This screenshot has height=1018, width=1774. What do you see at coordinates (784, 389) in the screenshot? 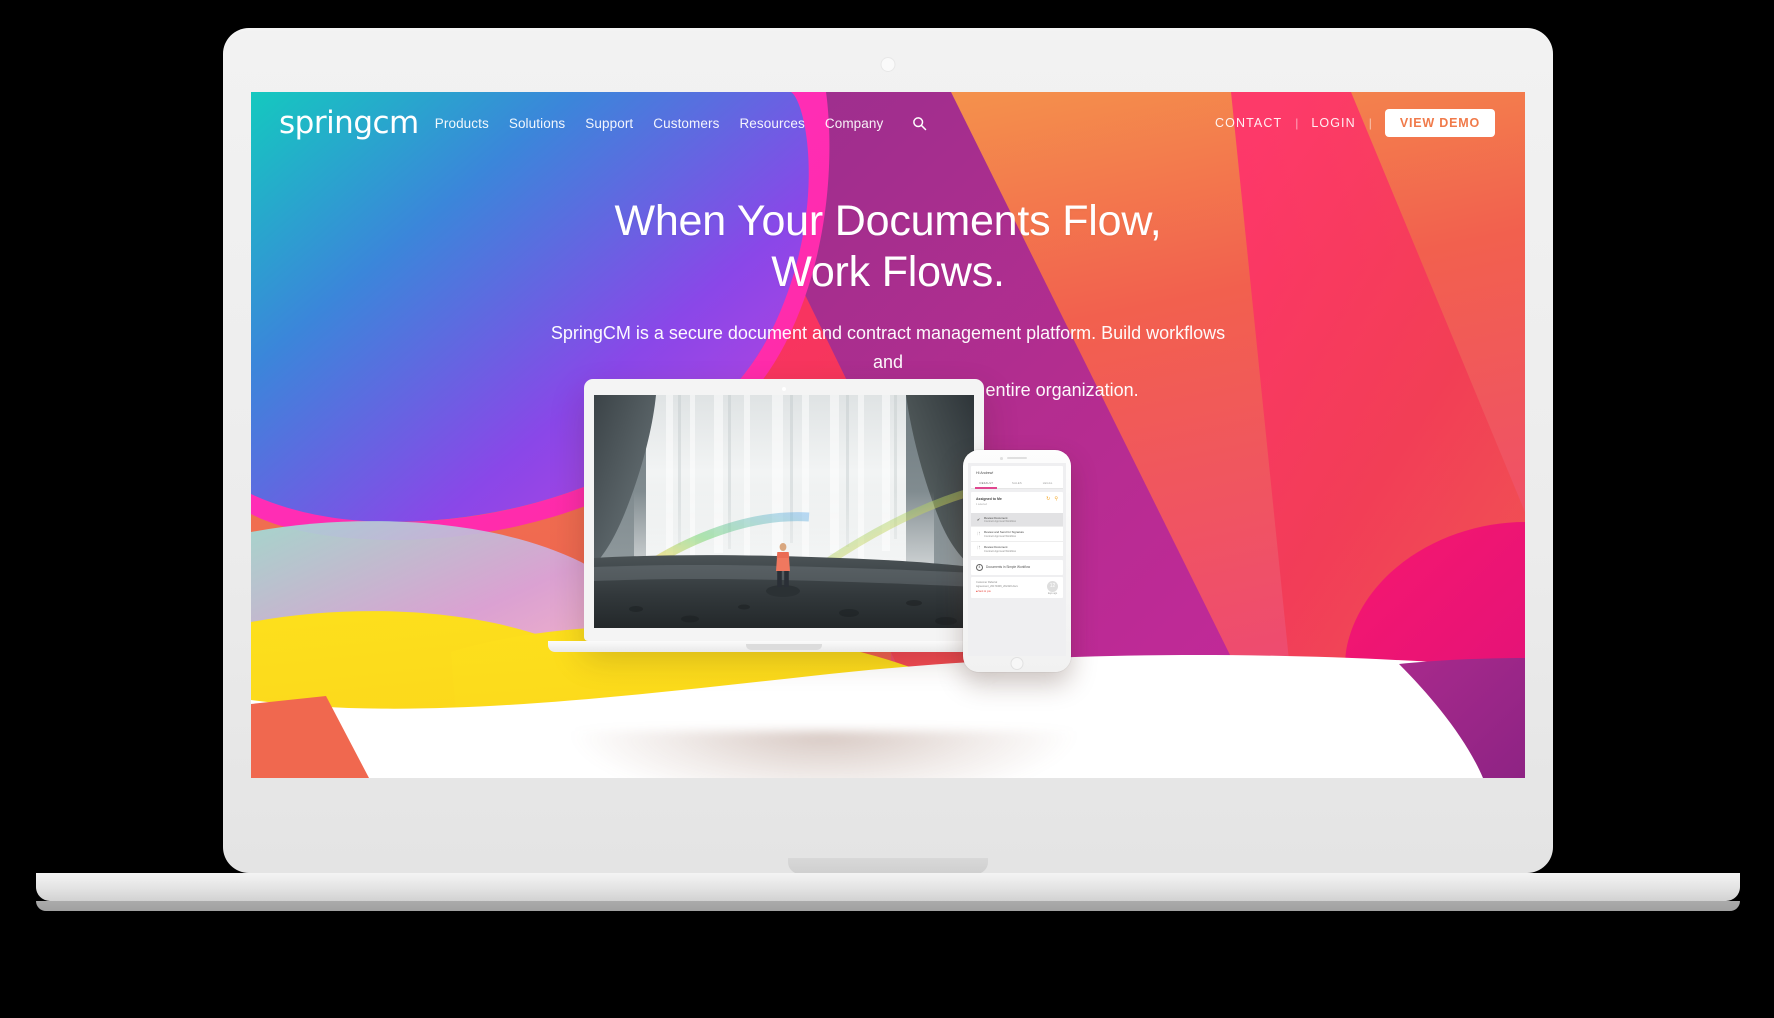
I see `device-laptop-camera-icon` at bounding box center [784, 389].